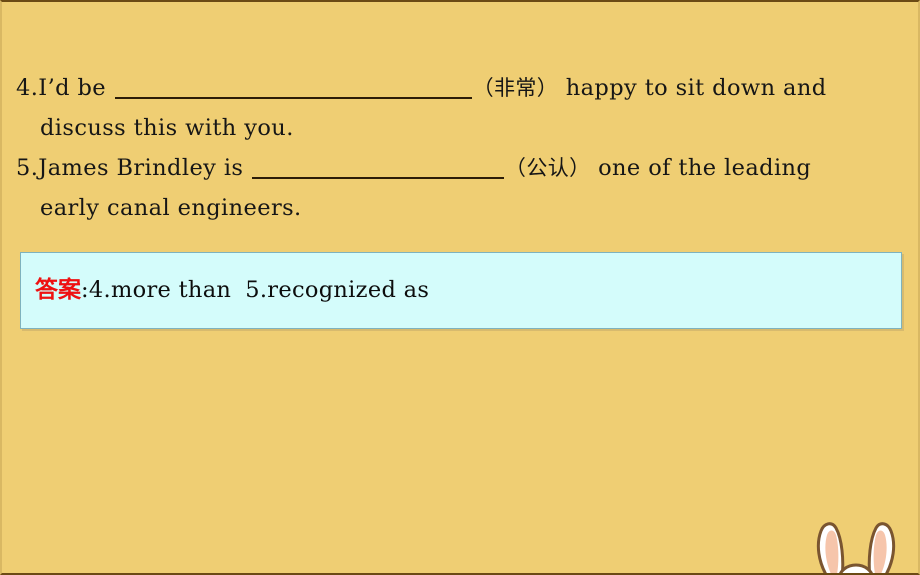 This screenshot has width=920, height=575. I want to click on question-number-4: 4., so click(27, 88).